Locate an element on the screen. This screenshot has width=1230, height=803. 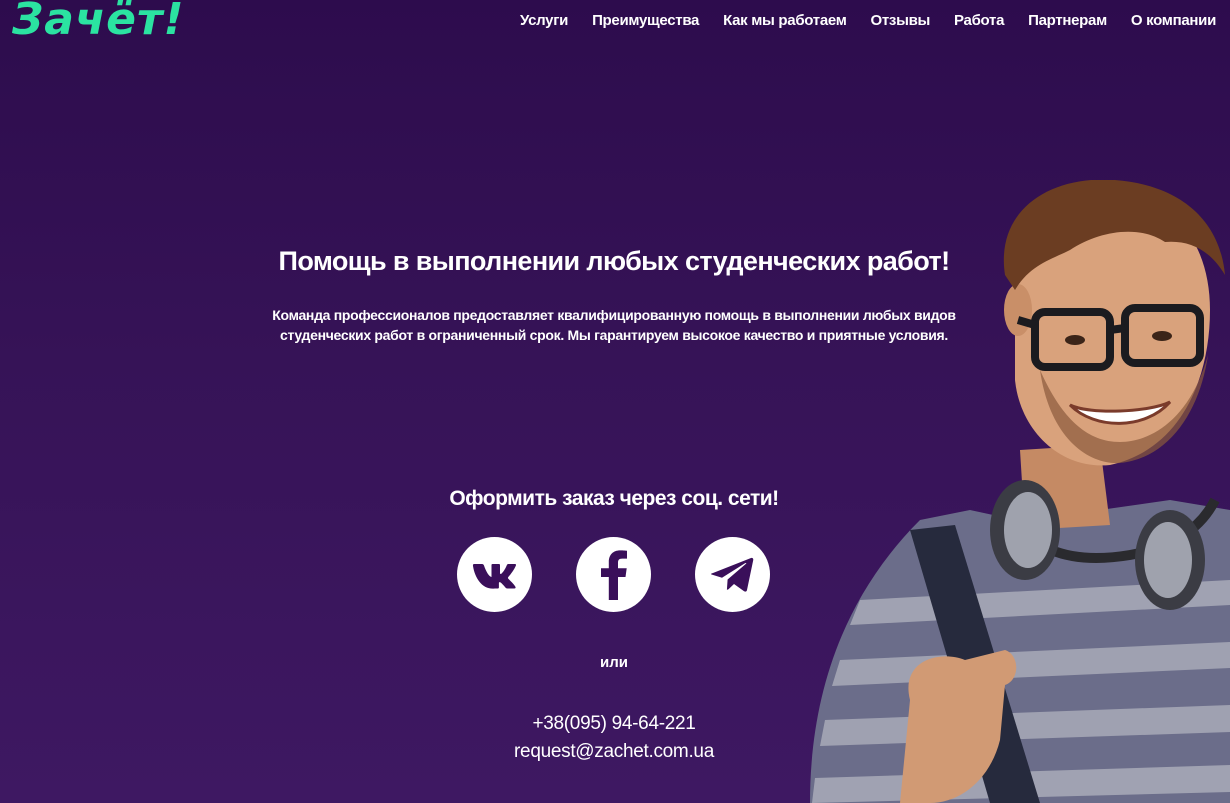
nav-item-services: Услуги is located at coordinates (544, 20).